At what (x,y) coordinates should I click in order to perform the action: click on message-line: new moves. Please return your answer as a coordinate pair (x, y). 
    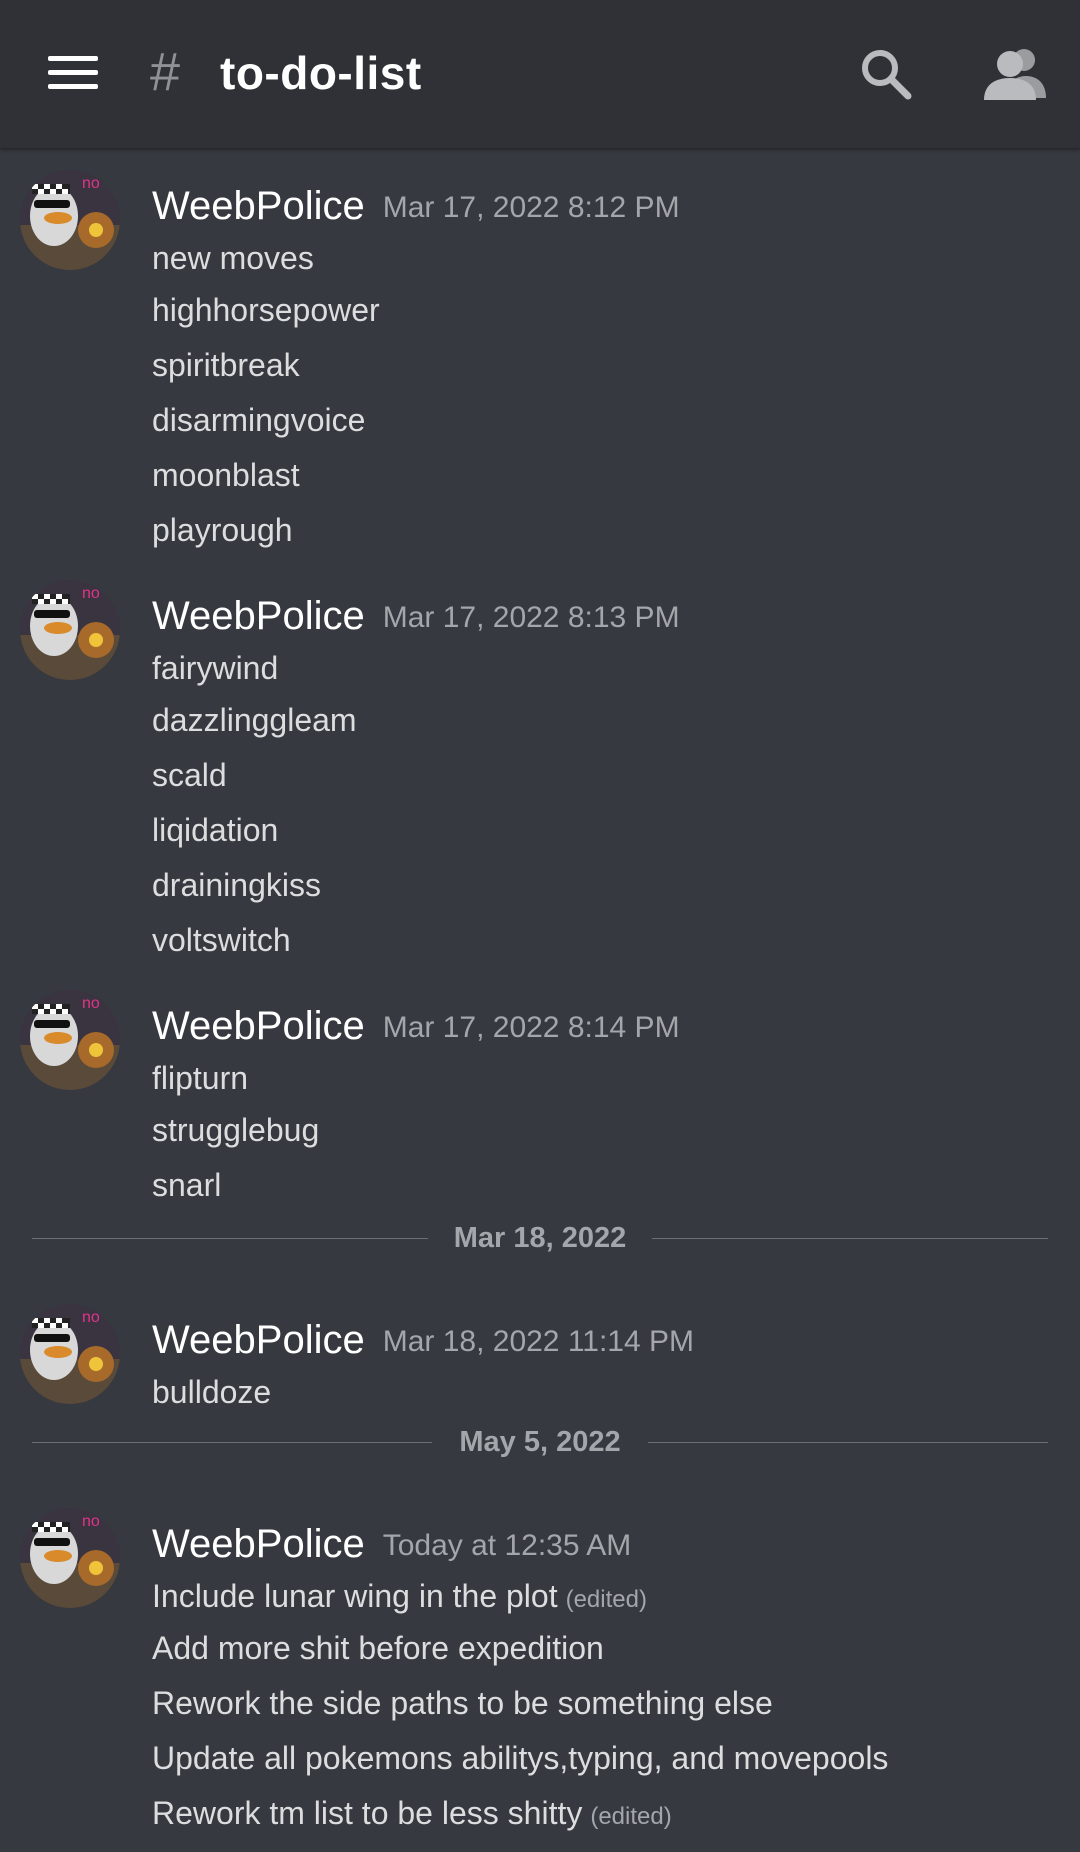
    Looking at the image, I should click on (233, 258).